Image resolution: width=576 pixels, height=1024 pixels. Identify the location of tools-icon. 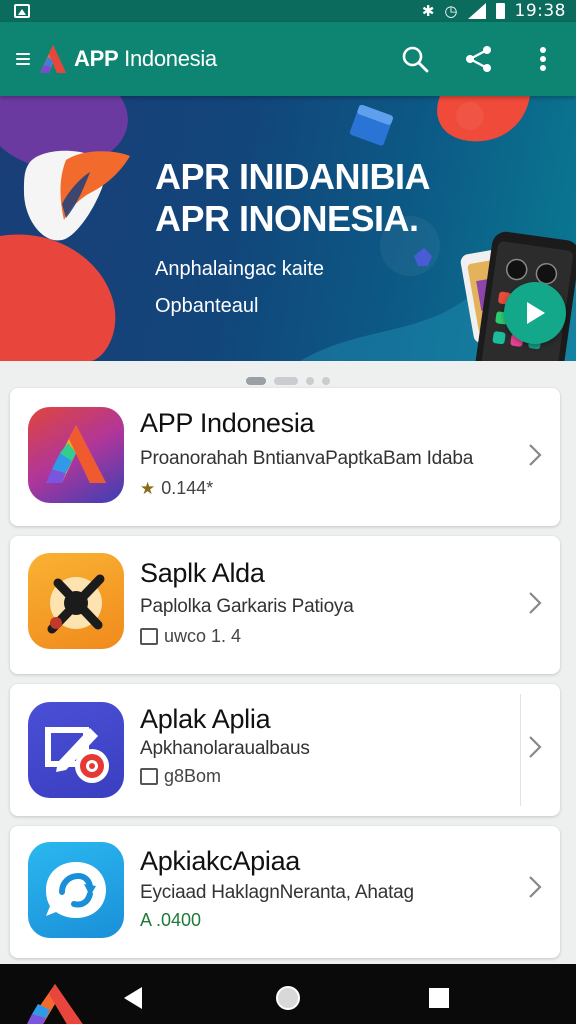
(76, 601).